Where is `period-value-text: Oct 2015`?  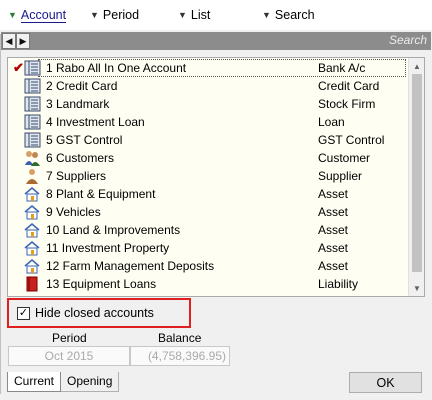
period-value-text: Oct 2015 is located at coordinates (69, 356).